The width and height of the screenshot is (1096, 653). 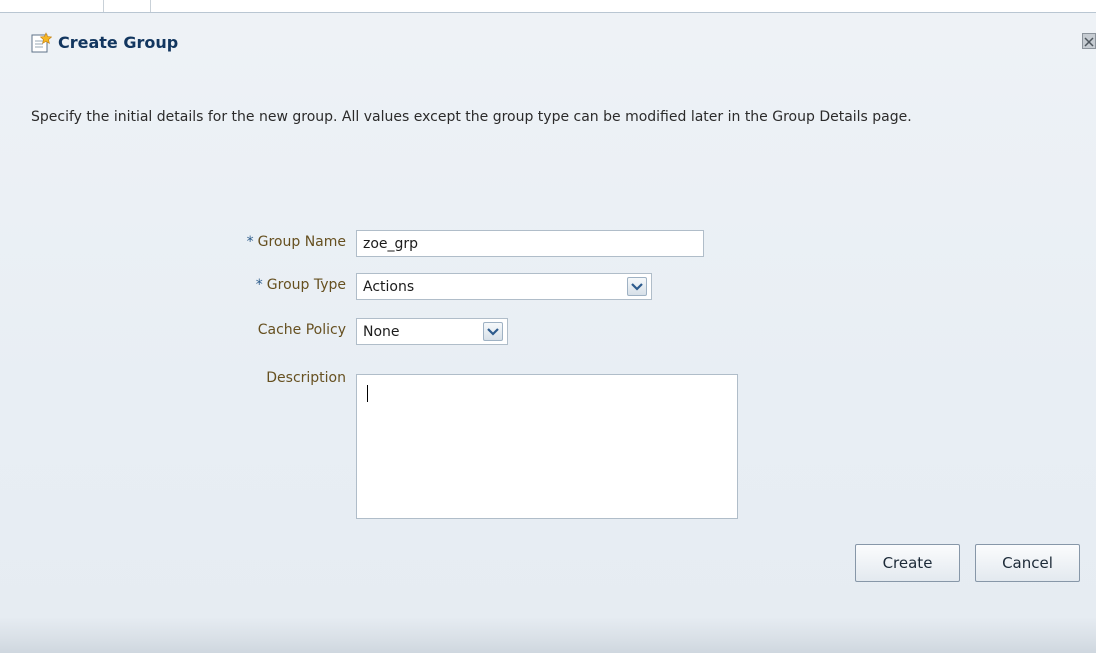 I want to click on close-glyph, so click(x=1089, y=42).